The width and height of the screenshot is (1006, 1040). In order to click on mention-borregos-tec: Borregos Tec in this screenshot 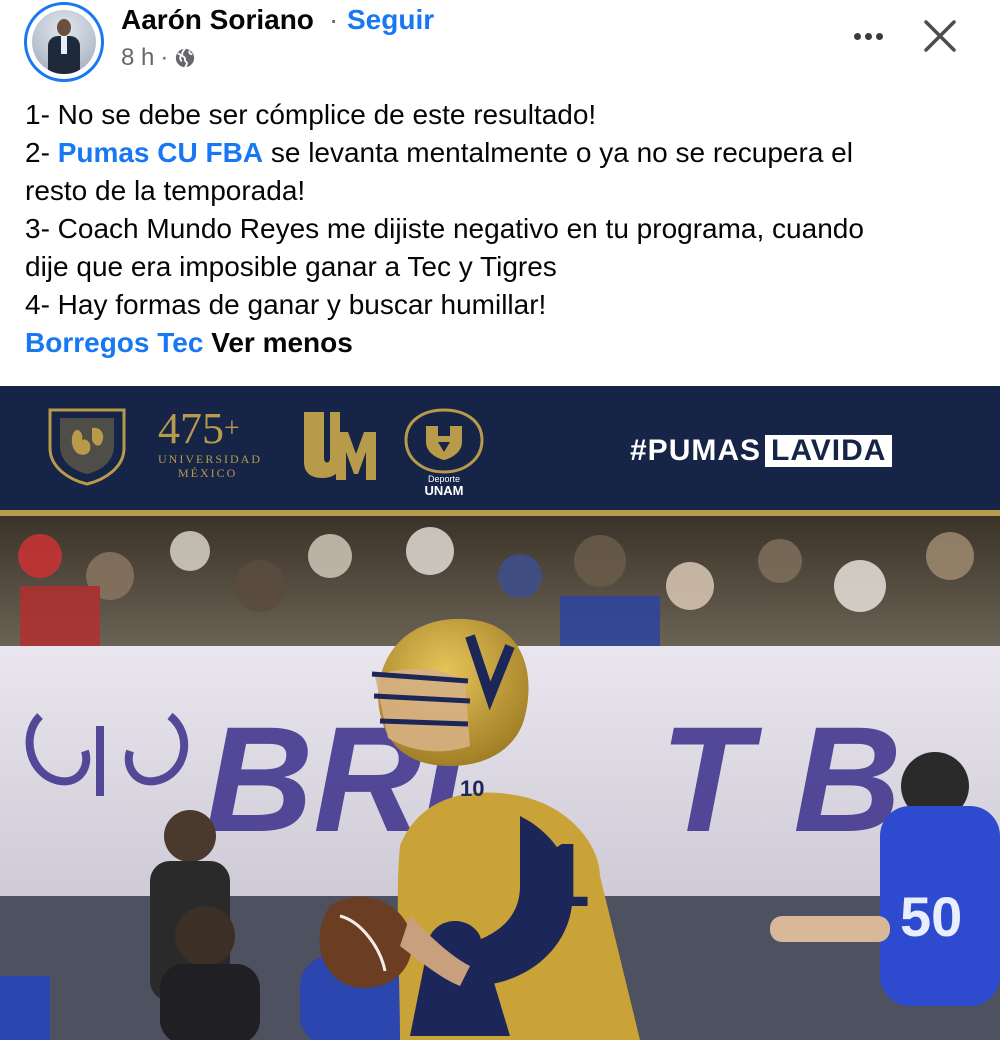, I will do `click(114, 342)`.